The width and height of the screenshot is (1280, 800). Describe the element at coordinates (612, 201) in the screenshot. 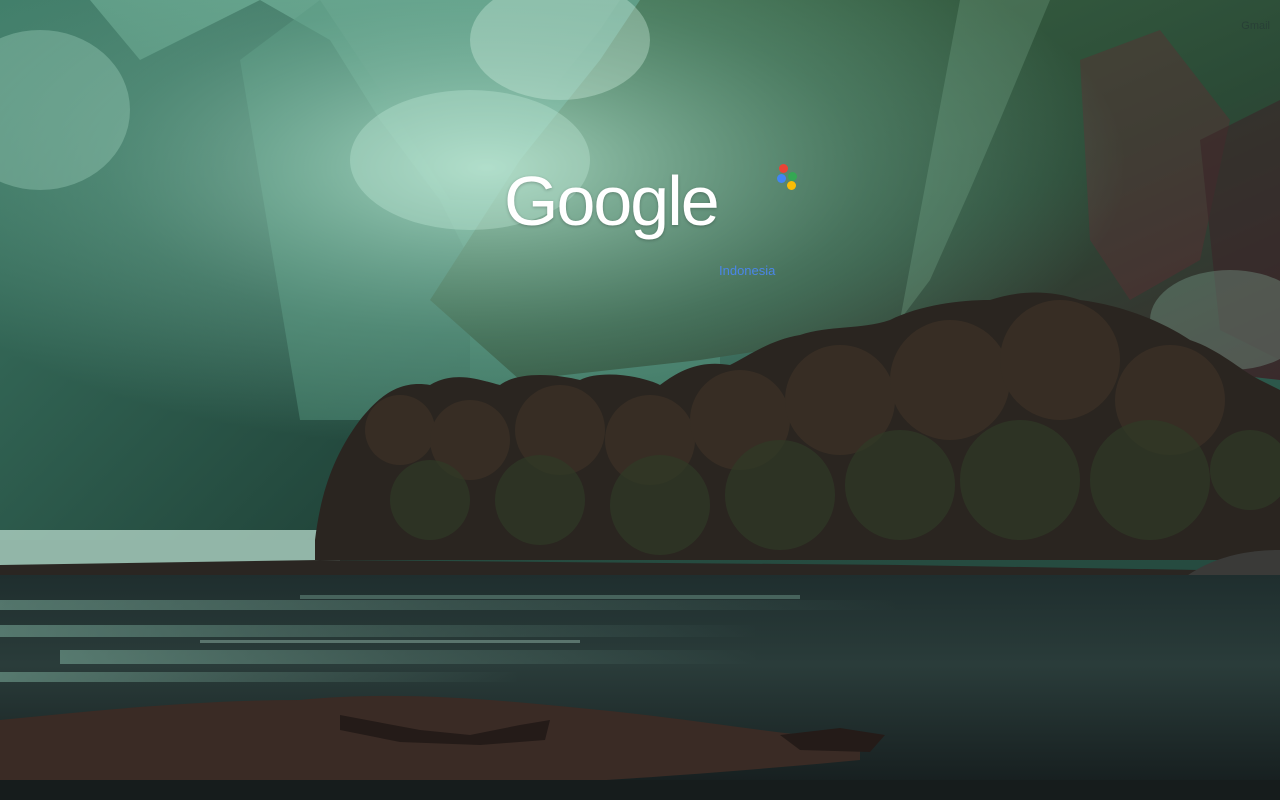

I see `google-wordmark: Google` at that location.